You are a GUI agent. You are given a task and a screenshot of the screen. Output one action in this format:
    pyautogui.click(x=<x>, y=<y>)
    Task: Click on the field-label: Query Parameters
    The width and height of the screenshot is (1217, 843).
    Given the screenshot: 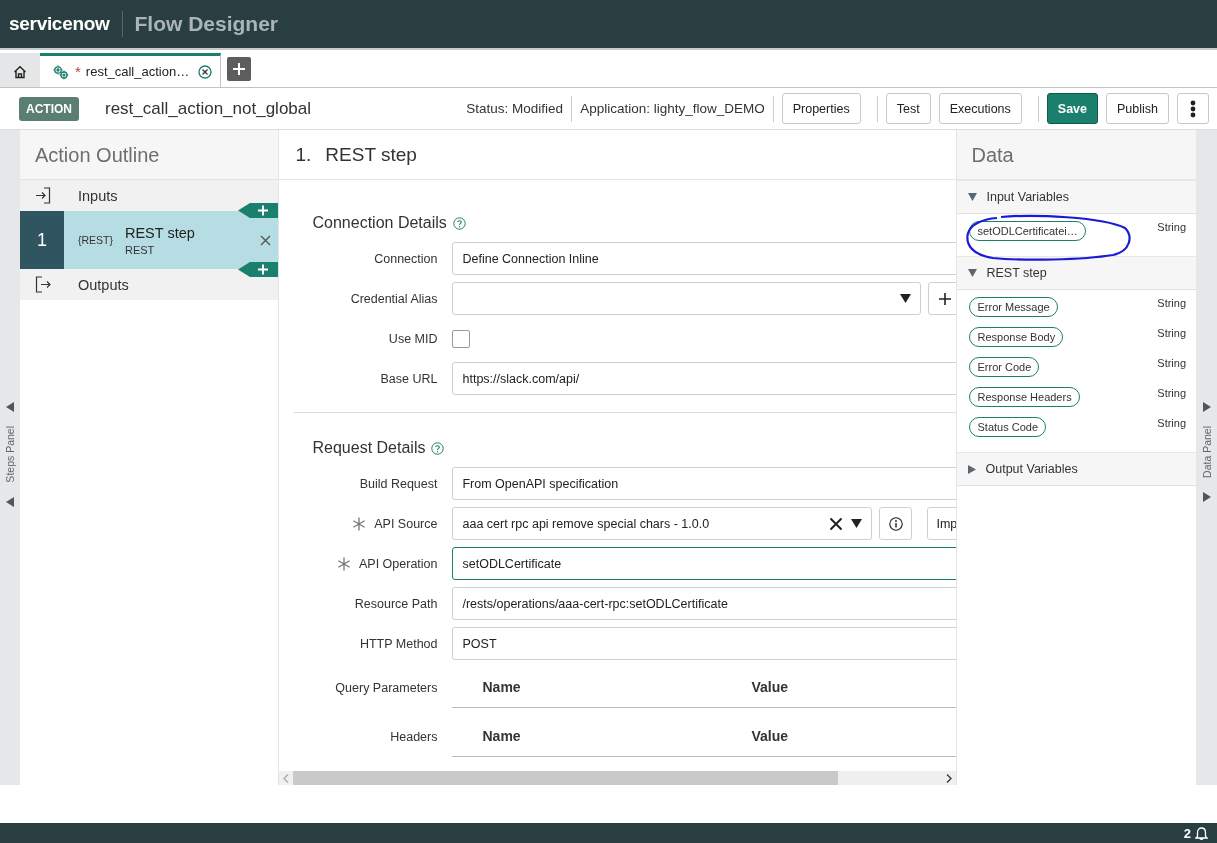 What is the action you would take?
    pyautogui.click(x=386, y=687)
    